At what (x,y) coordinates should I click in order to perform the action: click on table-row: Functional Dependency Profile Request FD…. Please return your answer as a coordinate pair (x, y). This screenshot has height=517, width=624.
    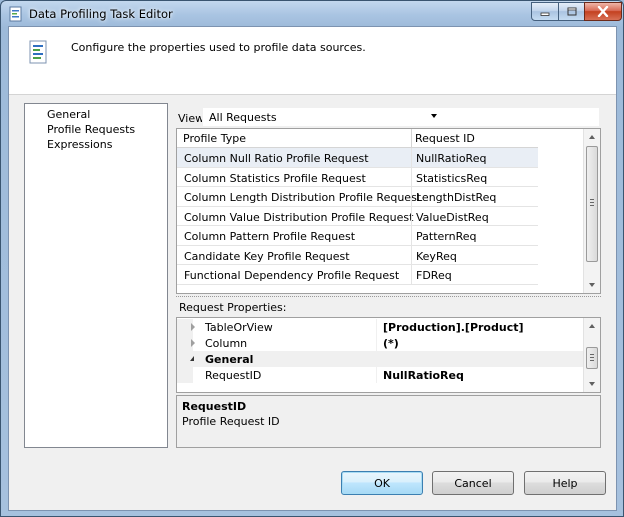
    Looking at the image, I should click on (357, 275).